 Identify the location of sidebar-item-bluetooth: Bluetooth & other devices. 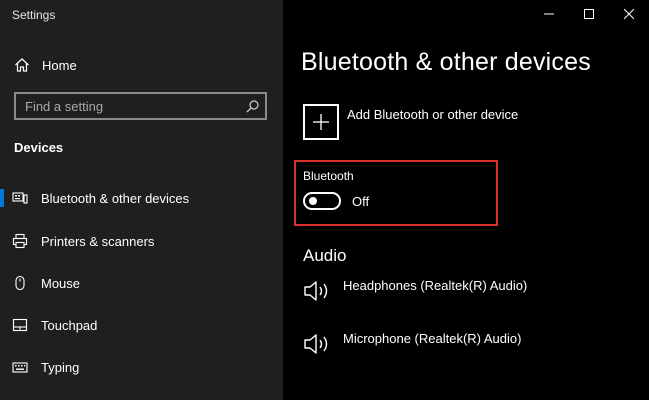
(141, 198).